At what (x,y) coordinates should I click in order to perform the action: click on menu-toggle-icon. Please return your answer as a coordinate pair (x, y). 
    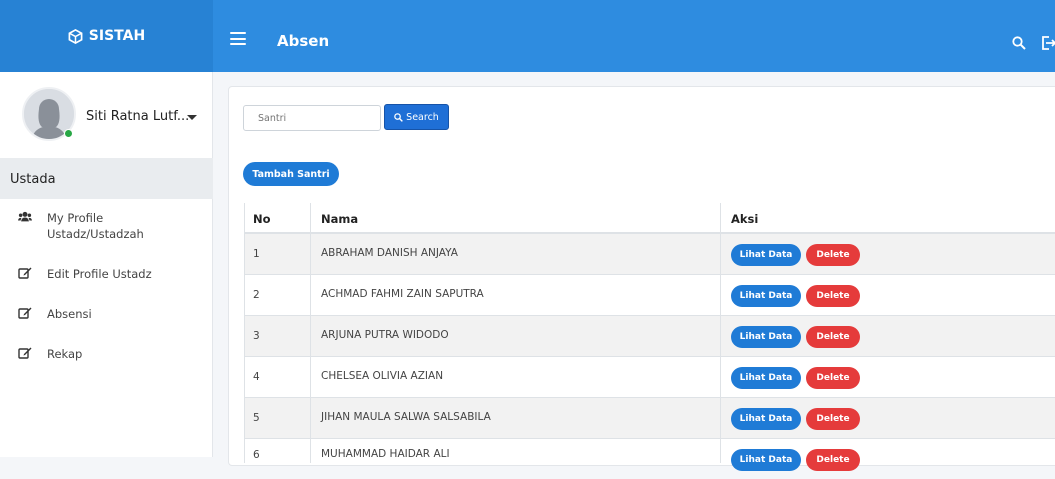
    Looking at the image, I should click on (238, 38).